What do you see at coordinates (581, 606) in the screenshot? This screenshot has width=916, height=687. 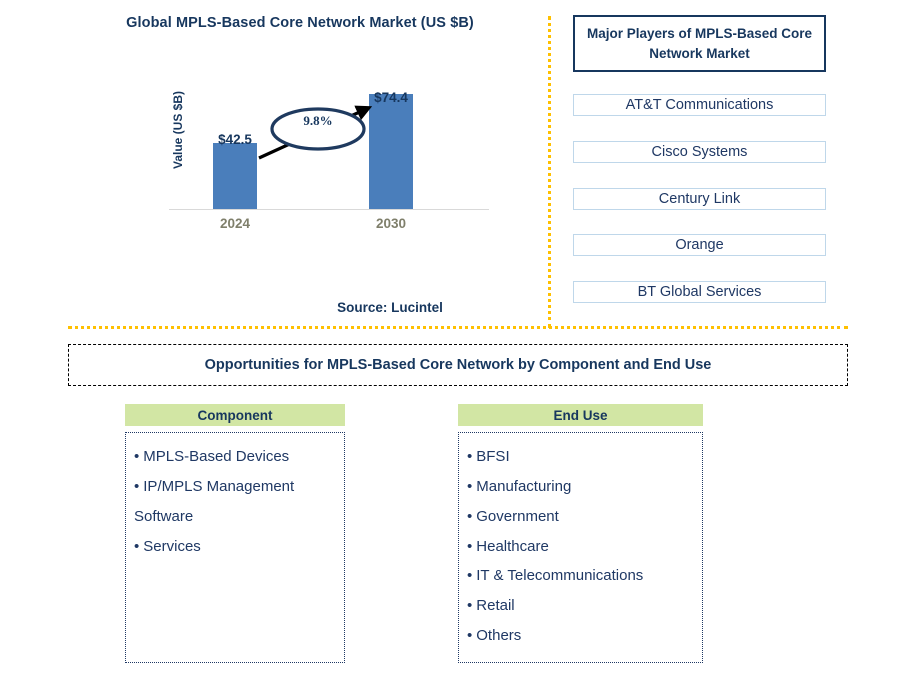 I see `list-item: • Retail` at bounding box center [581, 606].